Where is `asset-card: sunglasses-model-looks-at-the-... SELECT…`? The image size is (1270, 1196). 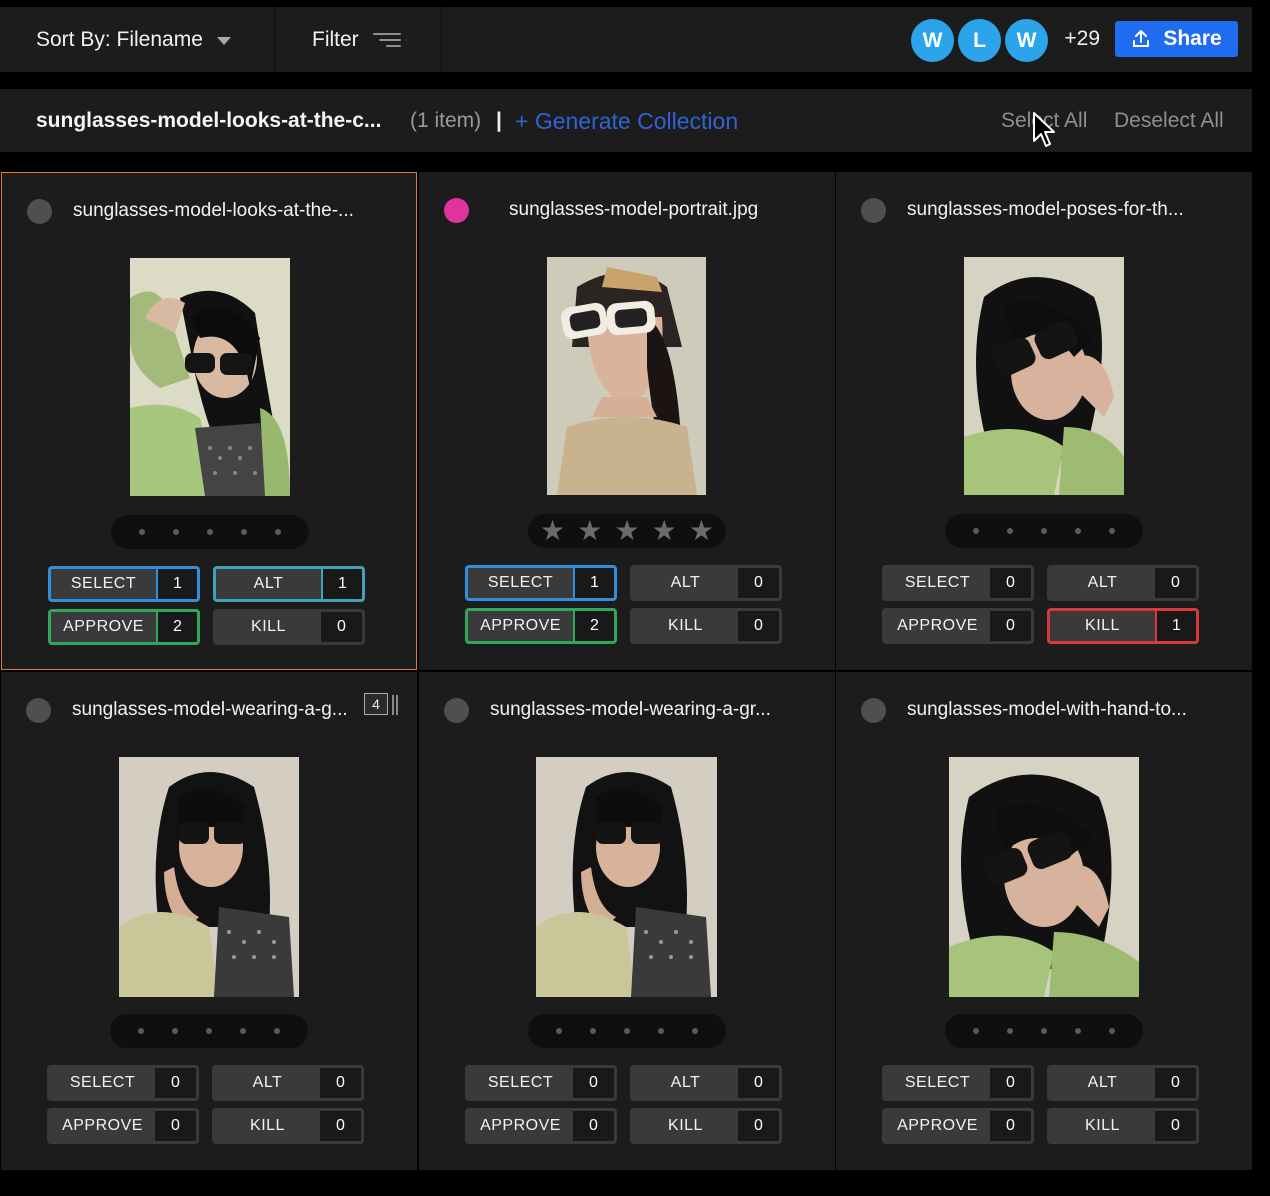 asset-card: sunglasses-model-looks-at-the-... SELECT… is located at coordinates (209, 421).